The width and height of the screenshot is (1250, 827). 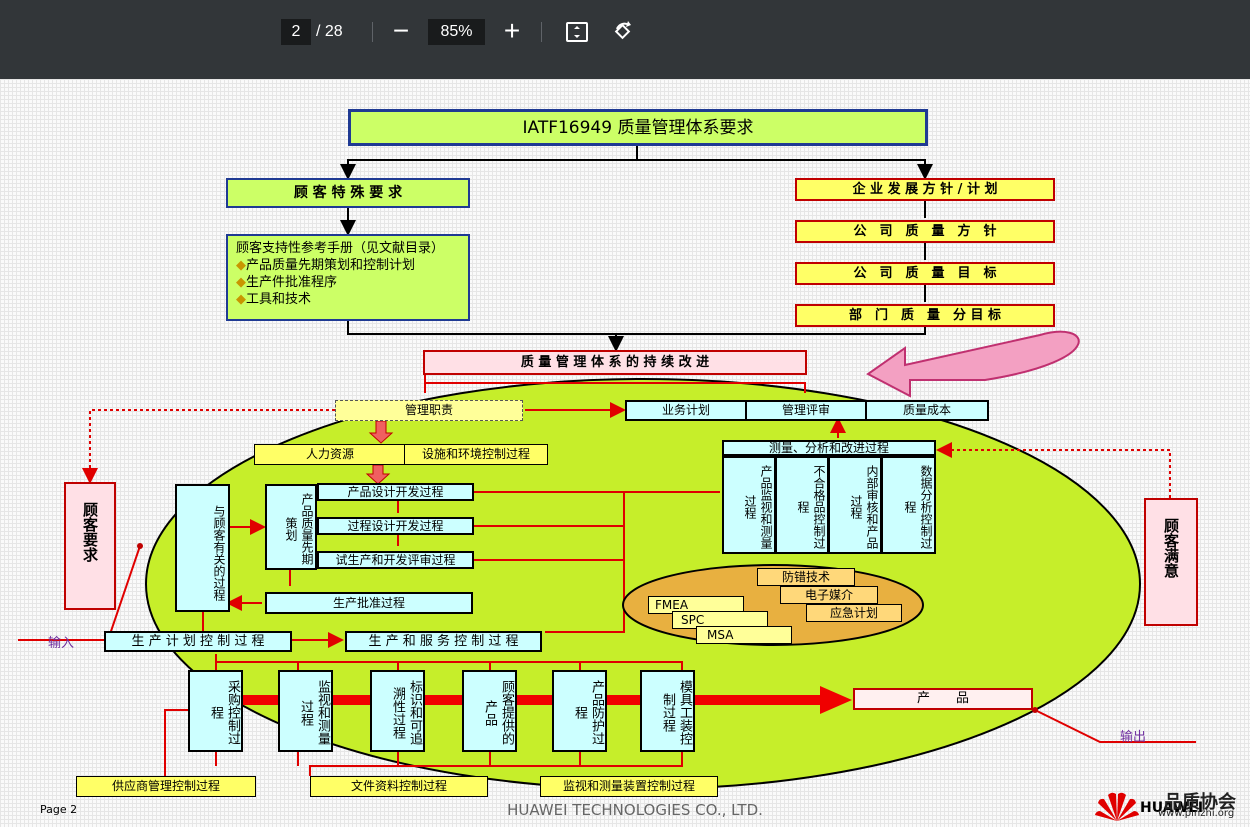 What do you see at coordinates (806, 410) in the screenshot?
I see `management-review: 管理评审` at bounding box center [806, 410].